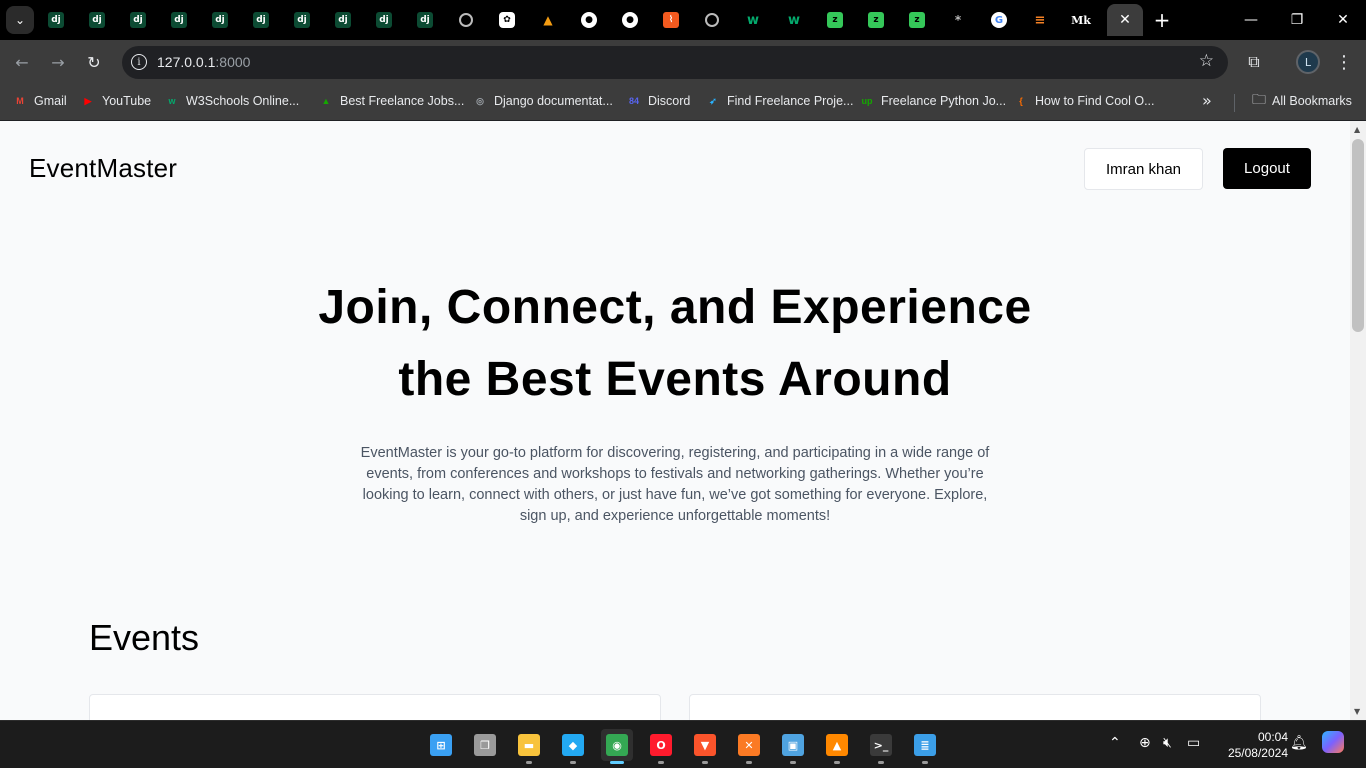  I want to click on green-app-icon: z, so click(835, 20).